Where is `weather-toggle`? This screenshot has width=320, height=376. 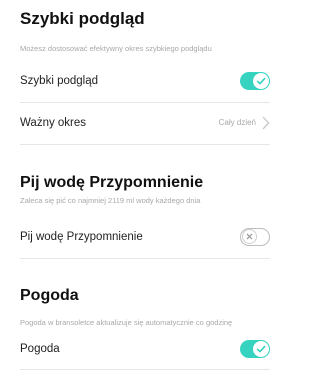 weather-toggle is located at coordinates (255, 349).